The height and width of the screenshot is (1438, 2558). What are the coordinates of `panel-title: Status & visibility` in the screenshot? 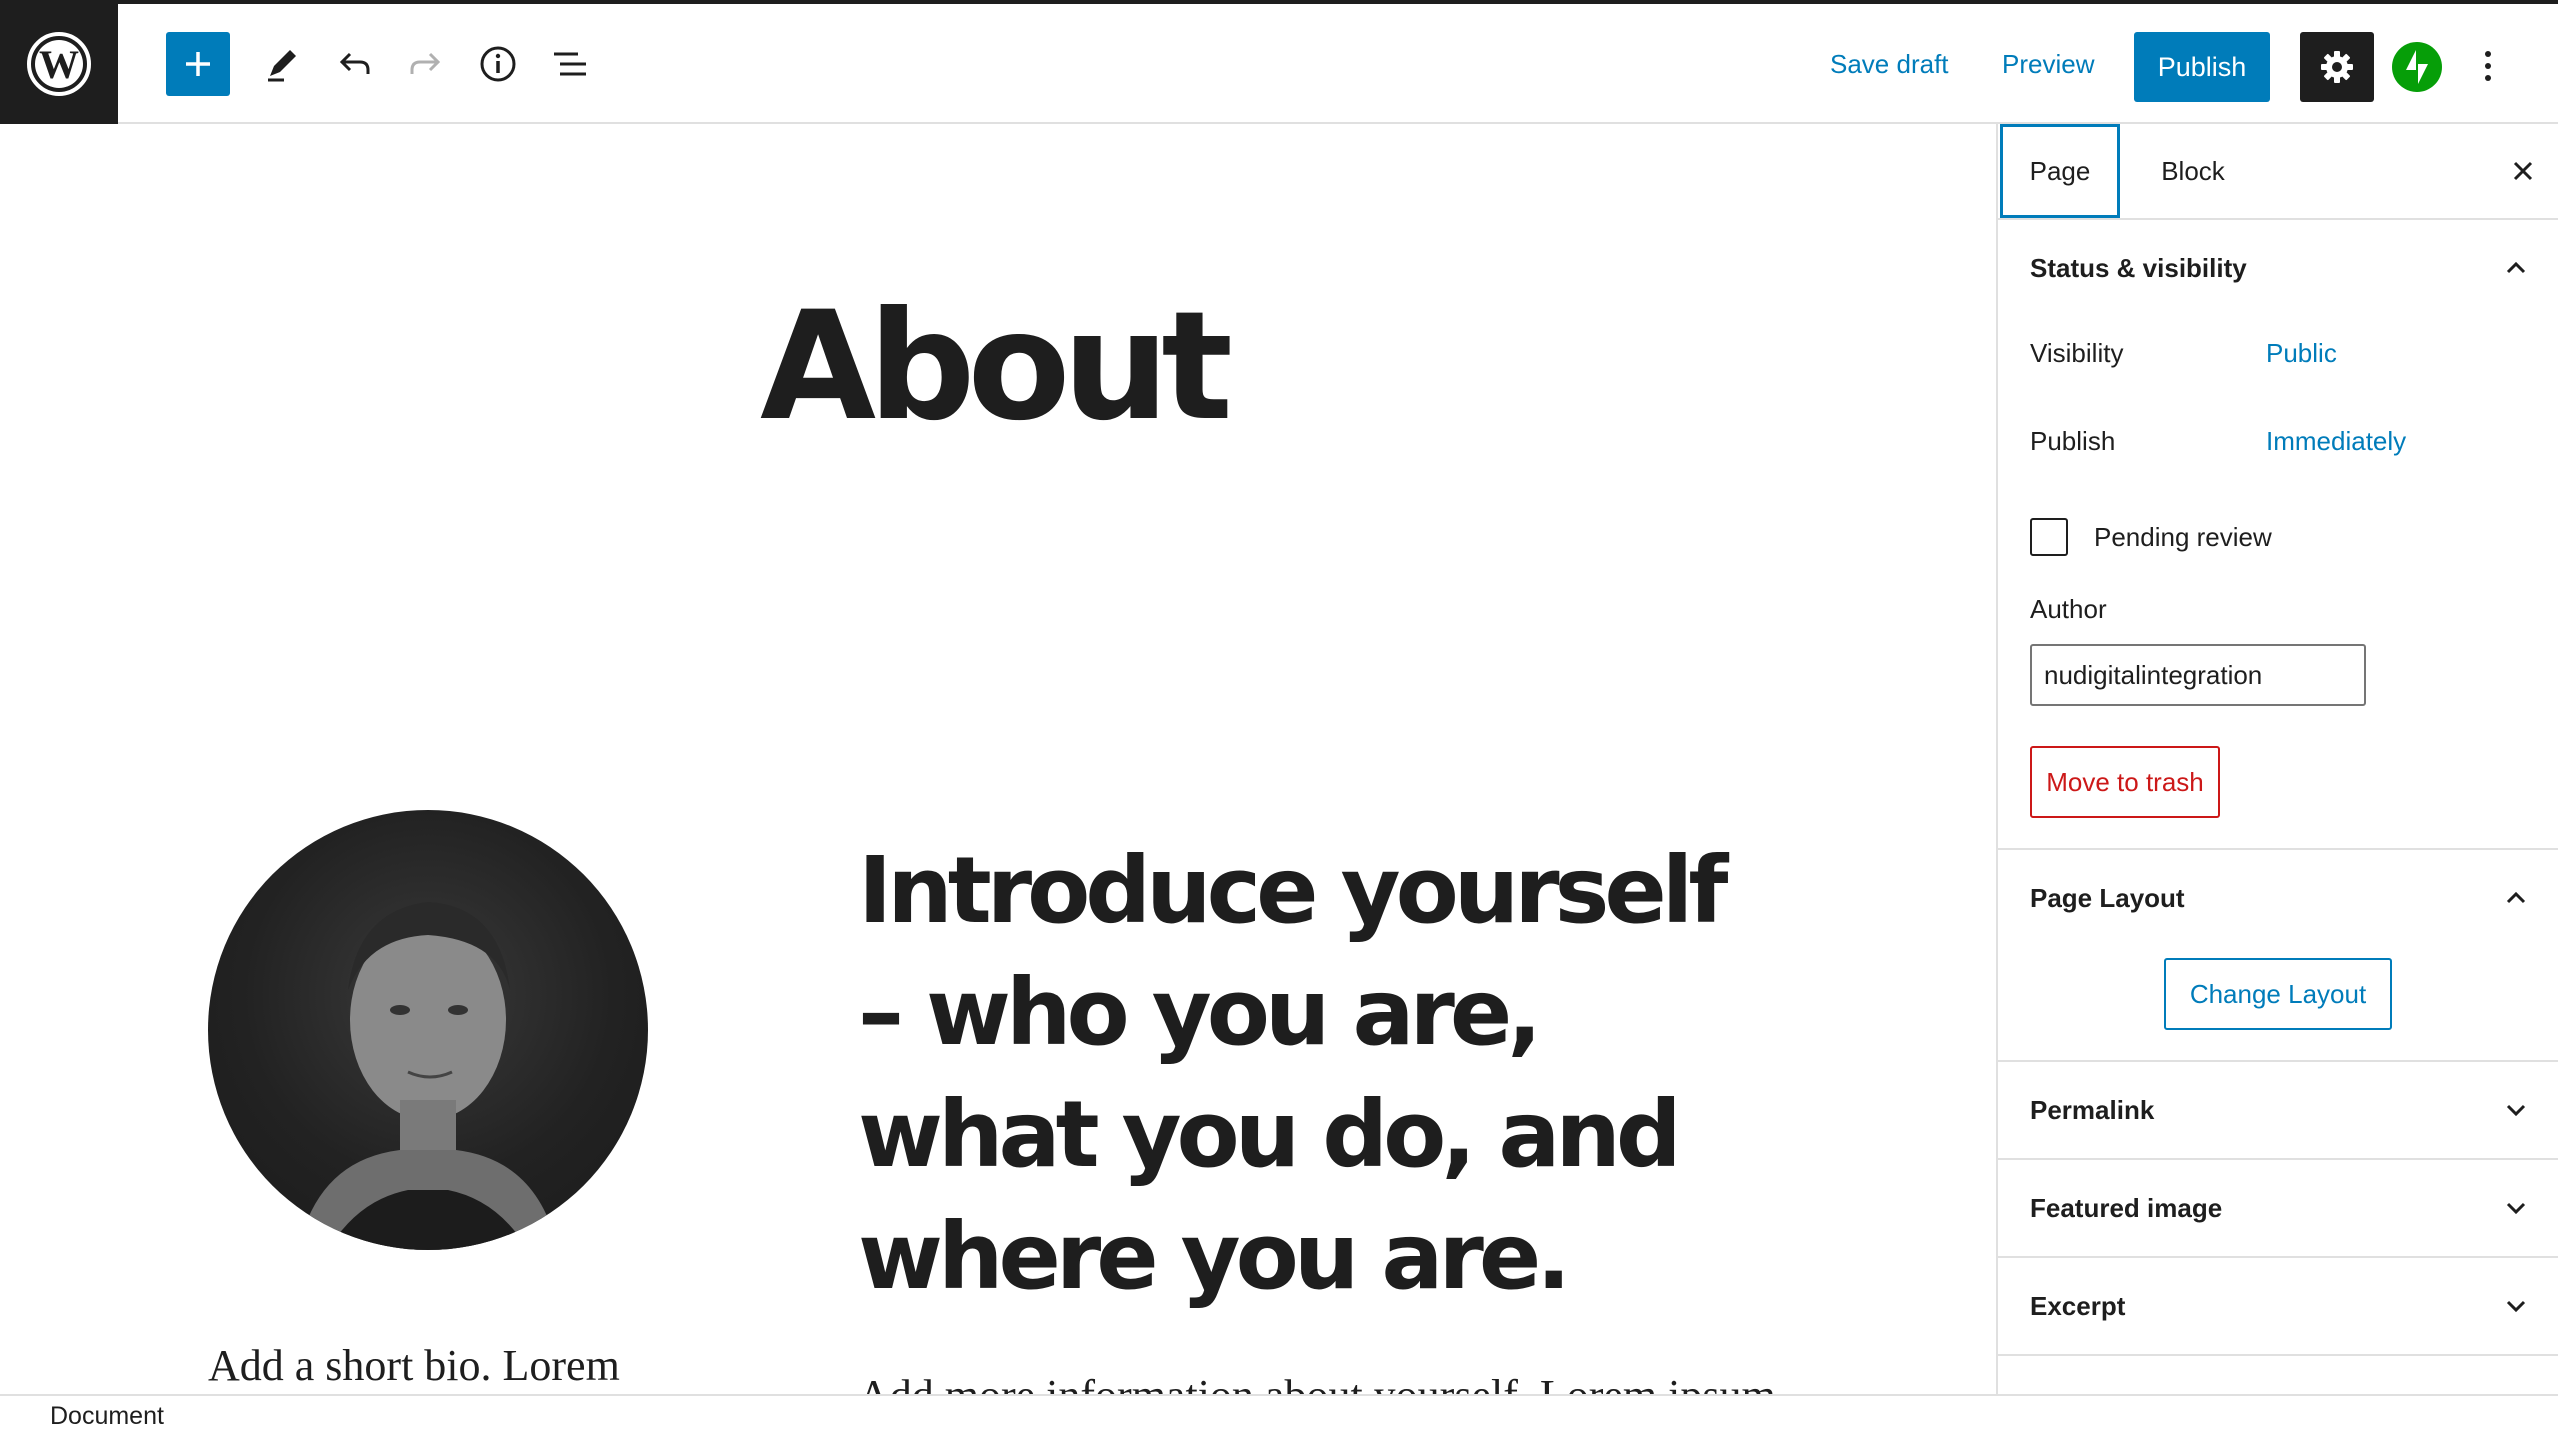 It's located at (2138, 268).